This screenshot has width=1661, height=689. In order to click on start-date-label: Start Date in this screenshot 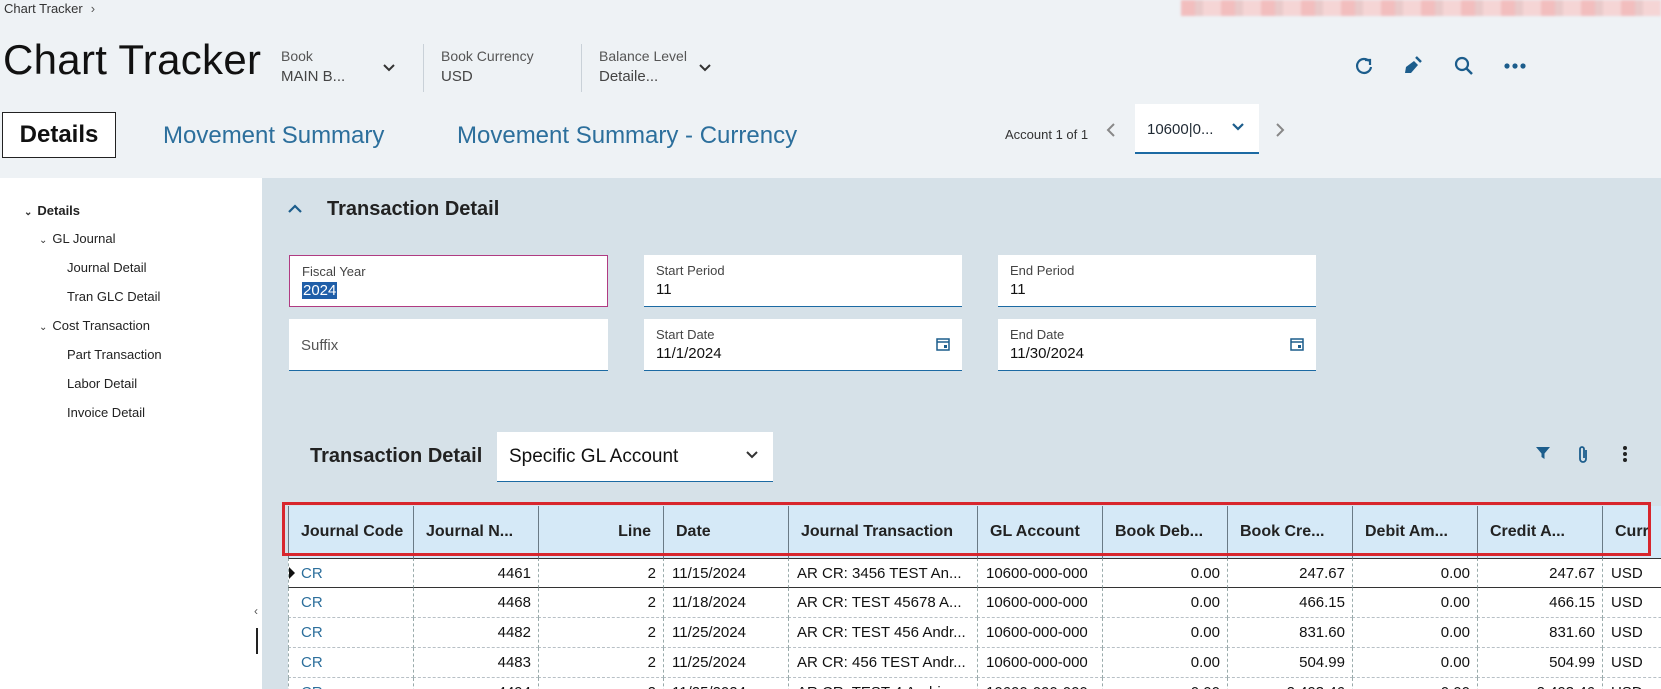, I will do `click(685, 334)`.